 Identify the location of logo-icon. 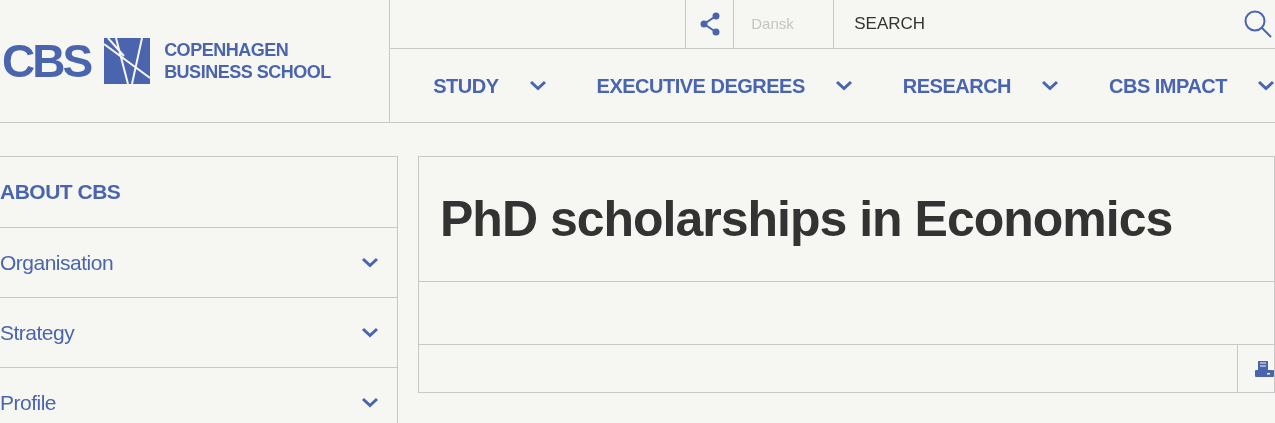
(127, 61).